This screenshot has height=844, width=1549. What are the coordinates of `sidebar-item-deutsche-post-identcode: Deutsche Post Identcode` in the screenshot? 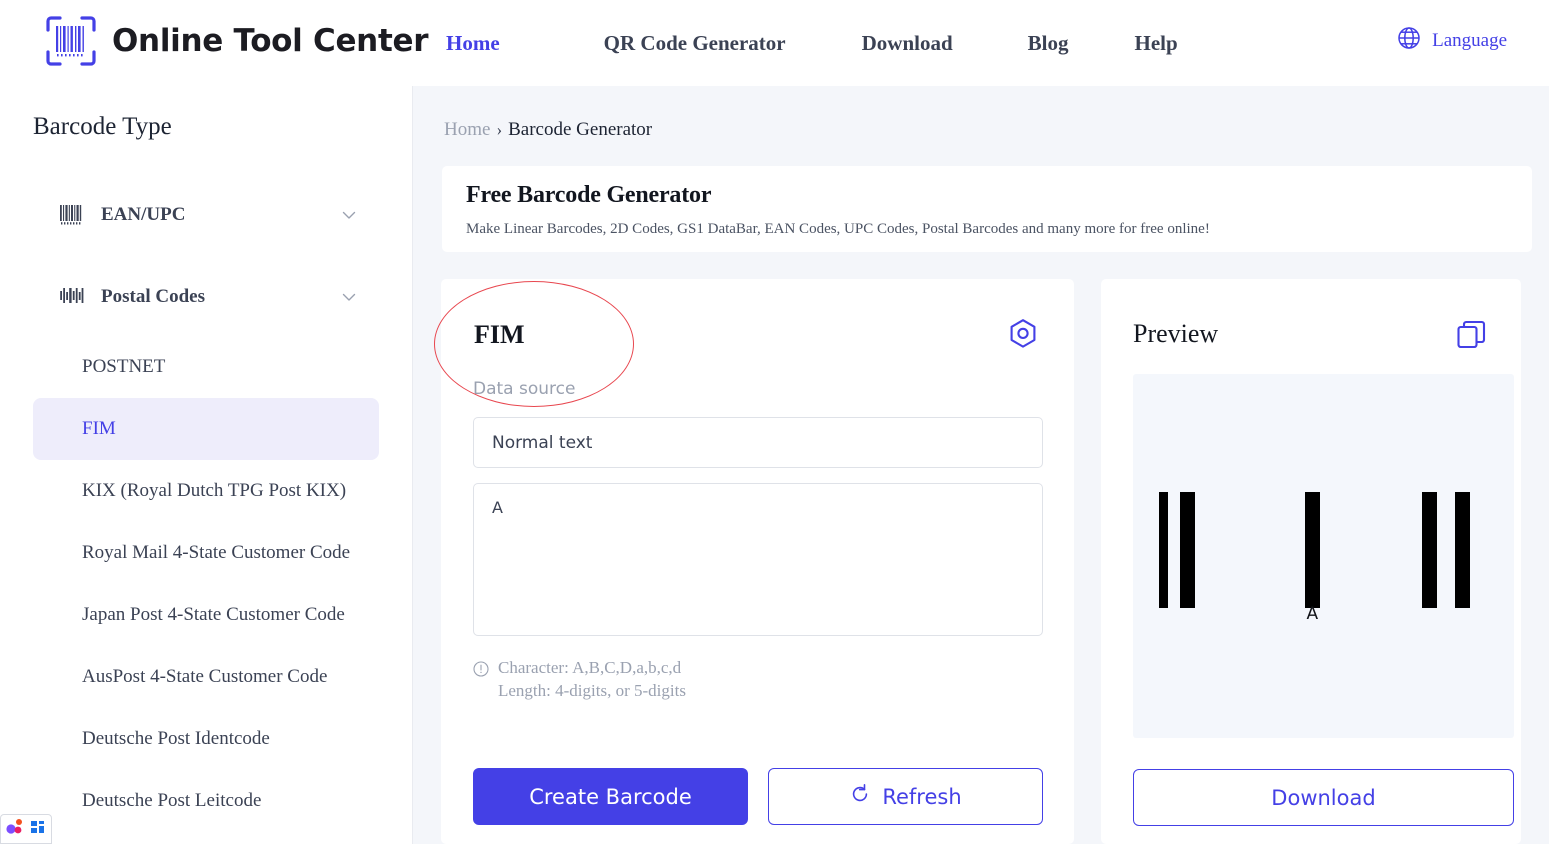 It's located at (206, 739).